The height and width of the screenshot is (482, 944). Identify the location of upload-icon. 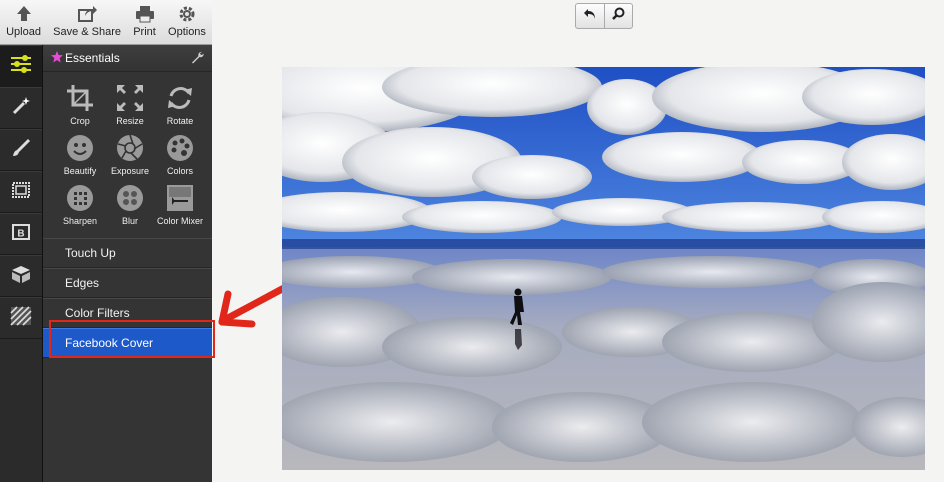
(24, 14).